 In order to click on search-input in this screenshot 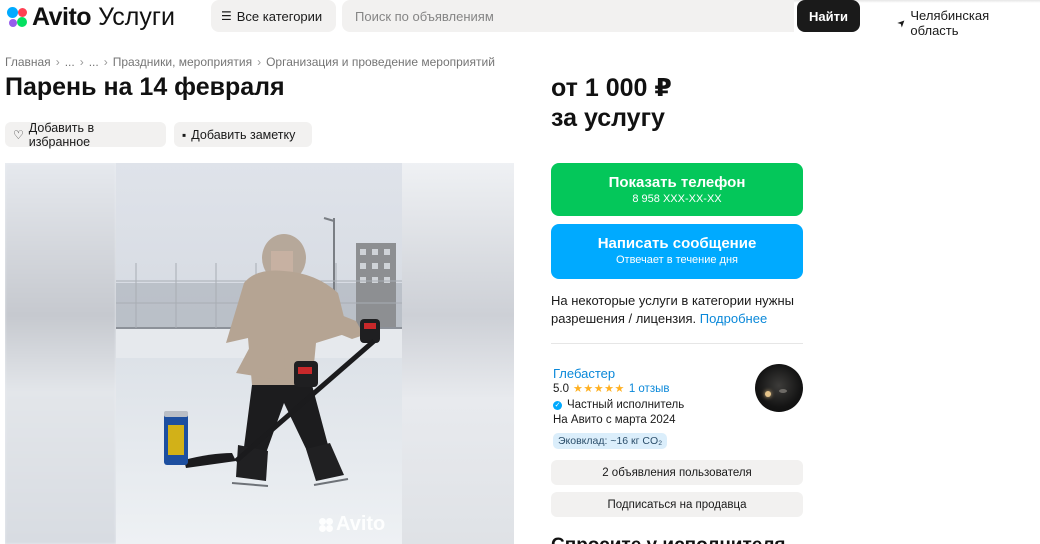, I will do `click(574, 16)`.